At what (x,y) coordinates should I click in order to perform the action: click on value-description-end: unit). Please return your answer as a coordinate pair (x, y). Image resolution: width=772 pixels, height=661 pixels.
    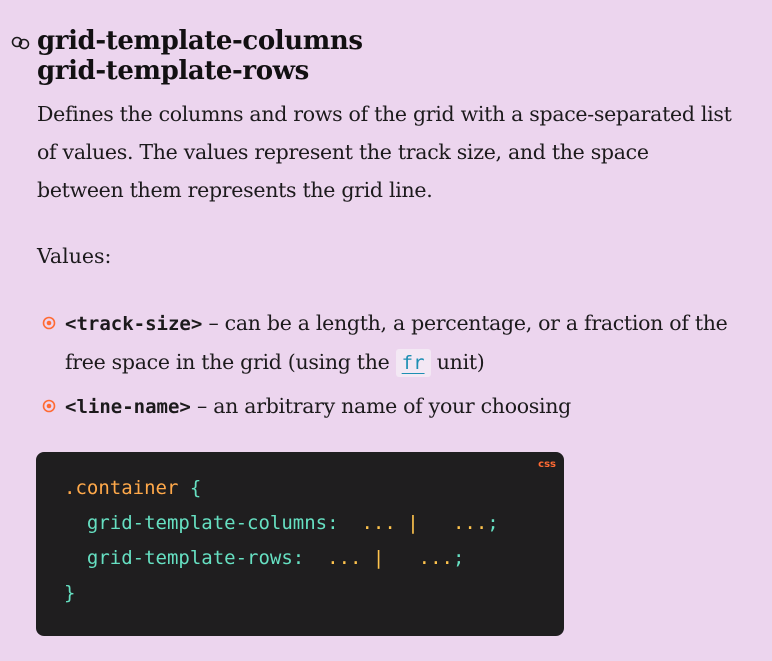
    Looking at the image, I should click on (457, 362).